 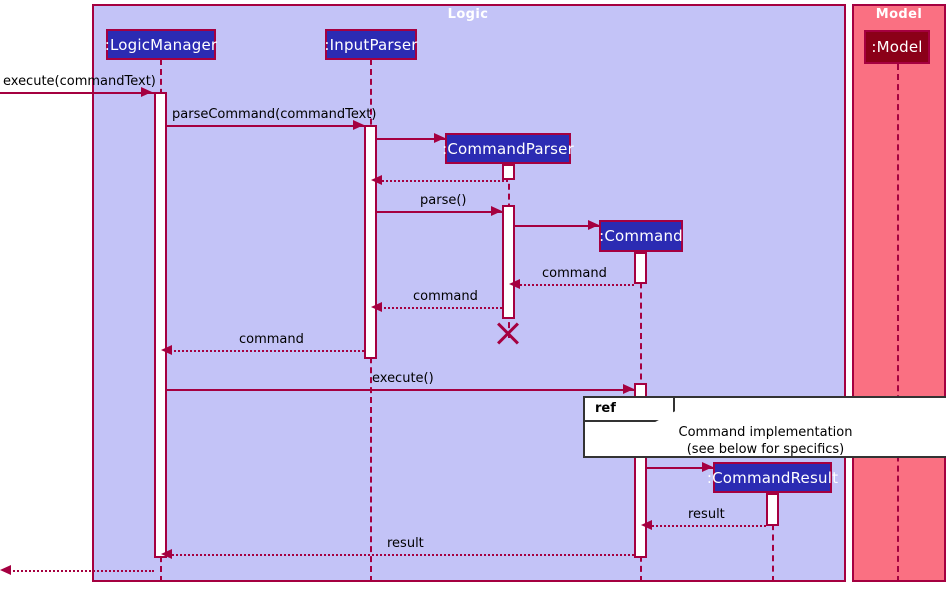 What do you see at coordinates (508, 332) in the screenshot?
I see `destroy-x-icon-command-parser` at bounding box center [508, 332].